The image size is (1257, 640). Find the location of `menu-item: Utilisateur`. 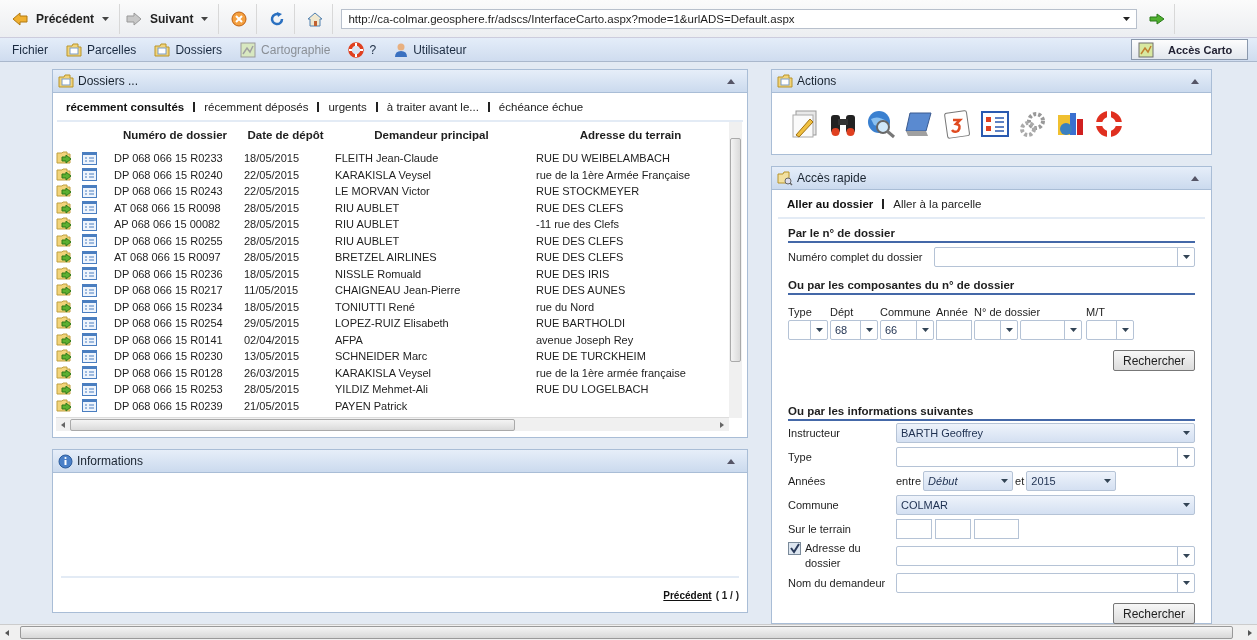

menu-item: Utilisateur is located at coordinates (430, 49).